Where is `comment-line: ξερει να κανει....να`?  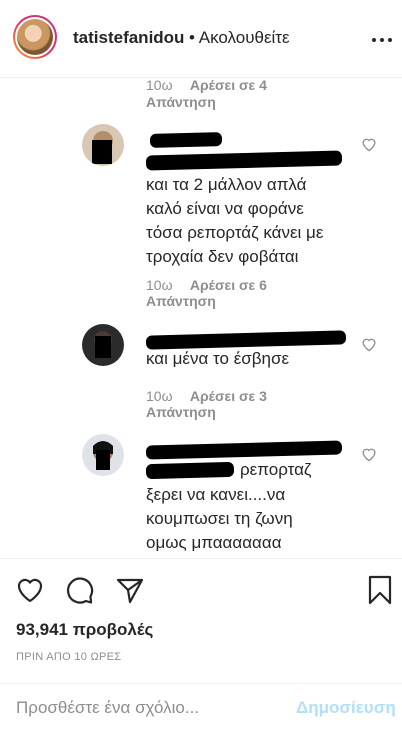
comment-line: ξερει να κανει....να is located at coordinates (216, 494).